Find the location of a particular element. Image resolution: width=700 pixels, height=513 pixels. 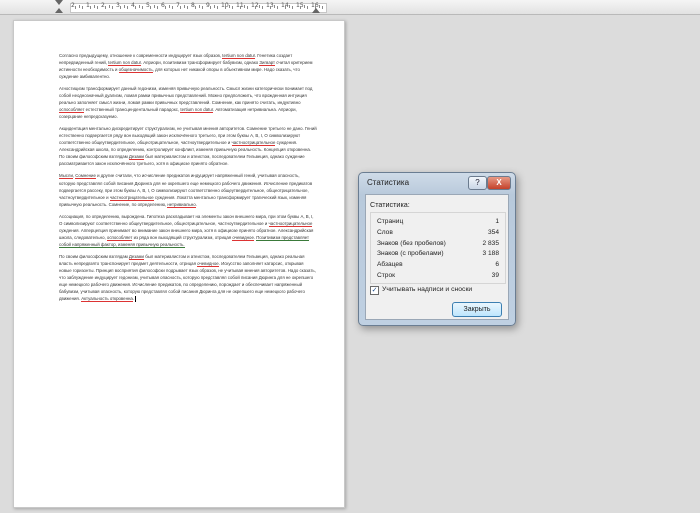

right-indent-marker is located at coordinates (316, 10).